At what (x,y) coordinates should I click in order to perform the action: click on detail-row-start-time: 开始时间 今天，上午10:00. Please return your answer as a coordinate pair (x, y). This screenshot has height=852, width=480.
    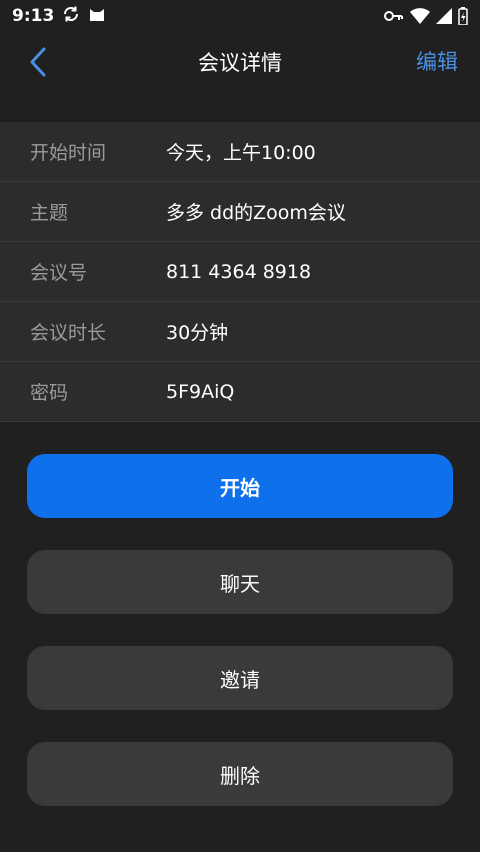
    Looking at the image, I should click on (240, 152).